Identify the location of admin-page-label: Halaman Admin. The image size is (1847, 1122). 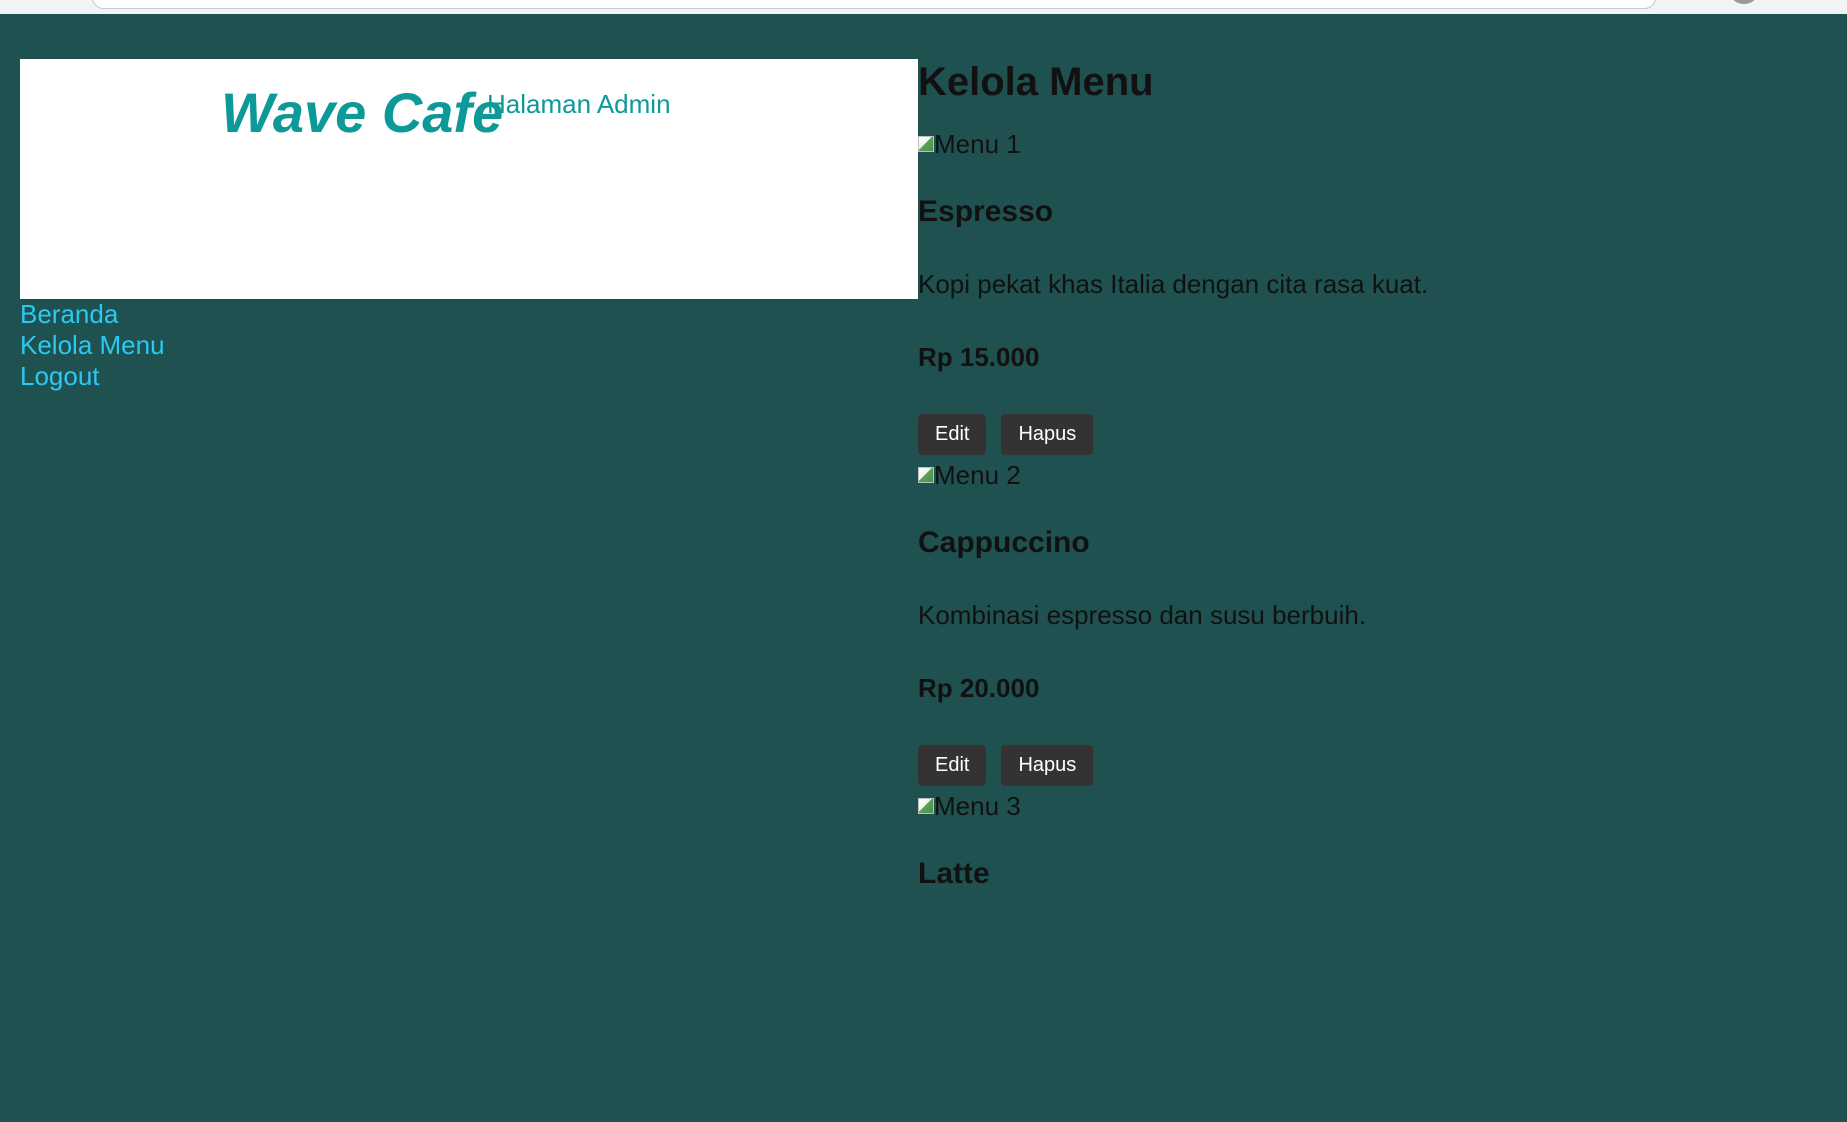
(579, 104).